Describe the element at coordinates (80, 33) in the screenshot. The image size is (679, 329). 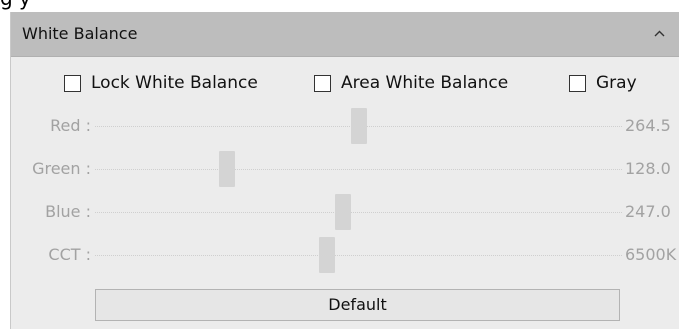
I see `panel-title: White Balance` at that location.